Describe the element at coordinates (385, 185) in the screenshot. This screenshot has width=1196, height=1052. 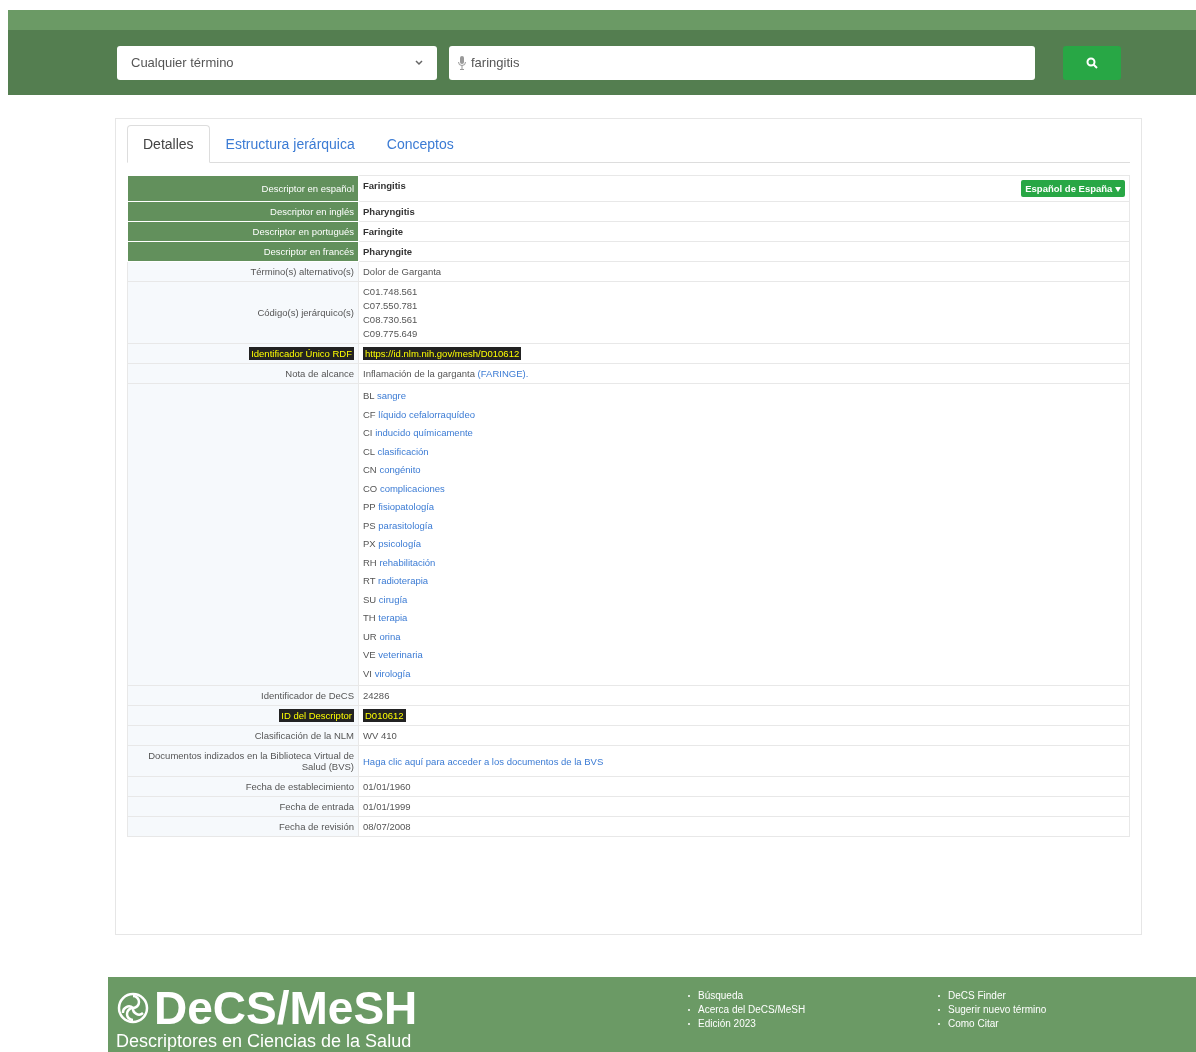
I see `row-value: Faringitis` at that location.